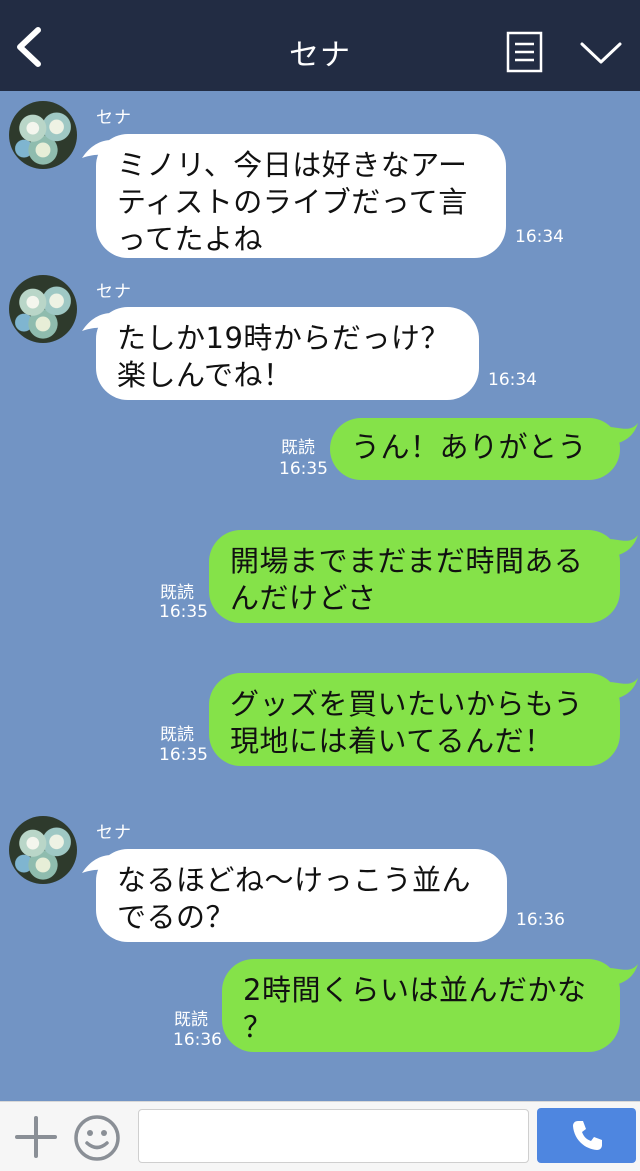  Describe the element at coordinates (333, 1136) in the screenshot. I see `message-input` at that location.